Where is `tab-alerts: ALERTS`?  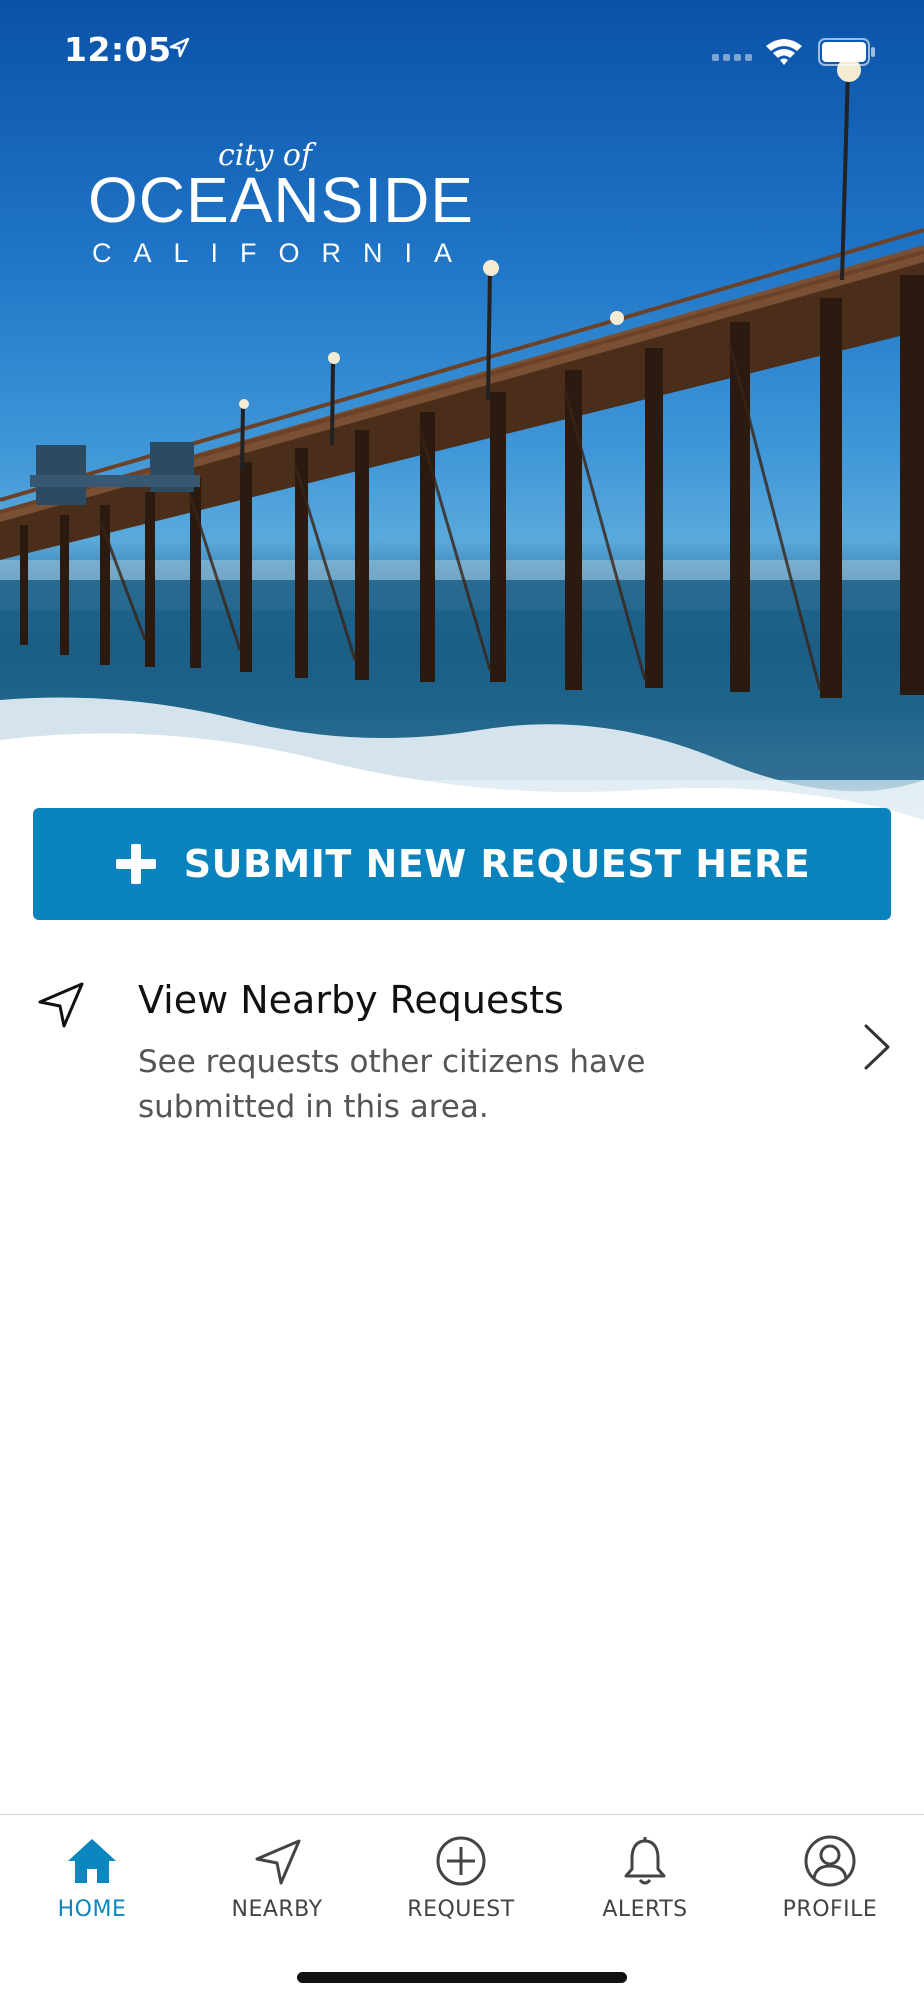 tab-alerts: ALERTS is located at coordinates (645, 1880).